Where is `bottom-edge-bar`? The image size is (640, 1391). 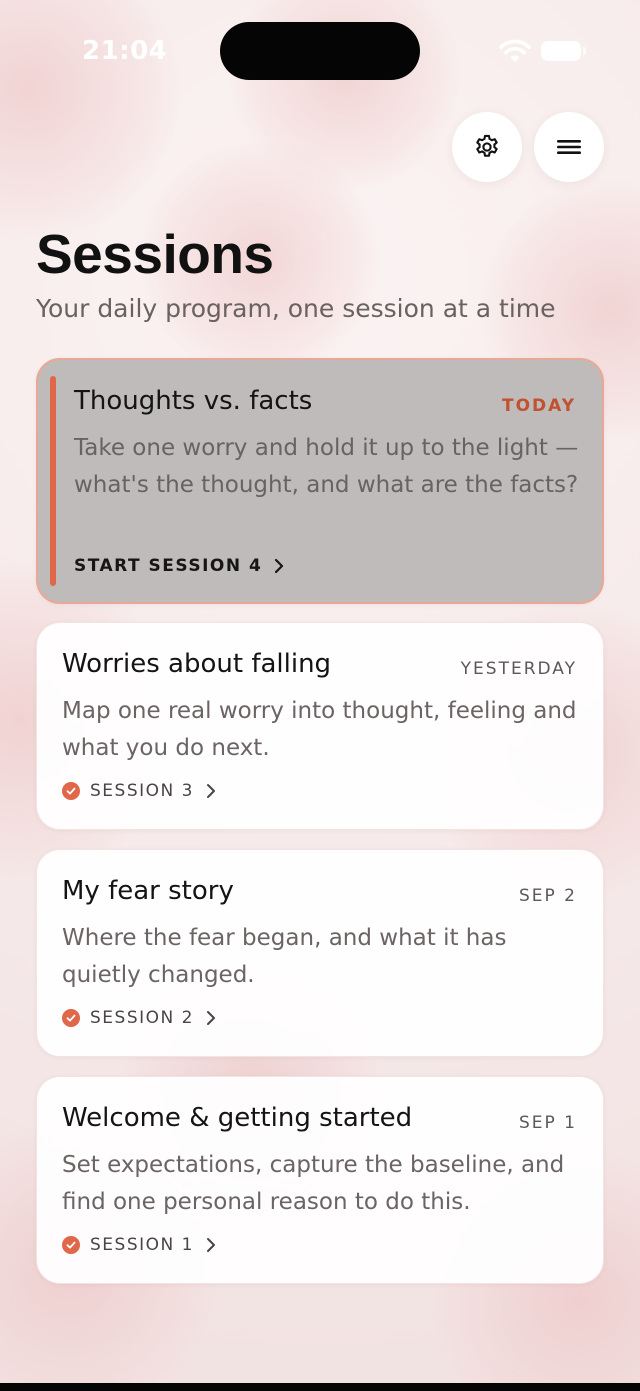
bottom-edge-bar is located at coordinates (320, 1387).